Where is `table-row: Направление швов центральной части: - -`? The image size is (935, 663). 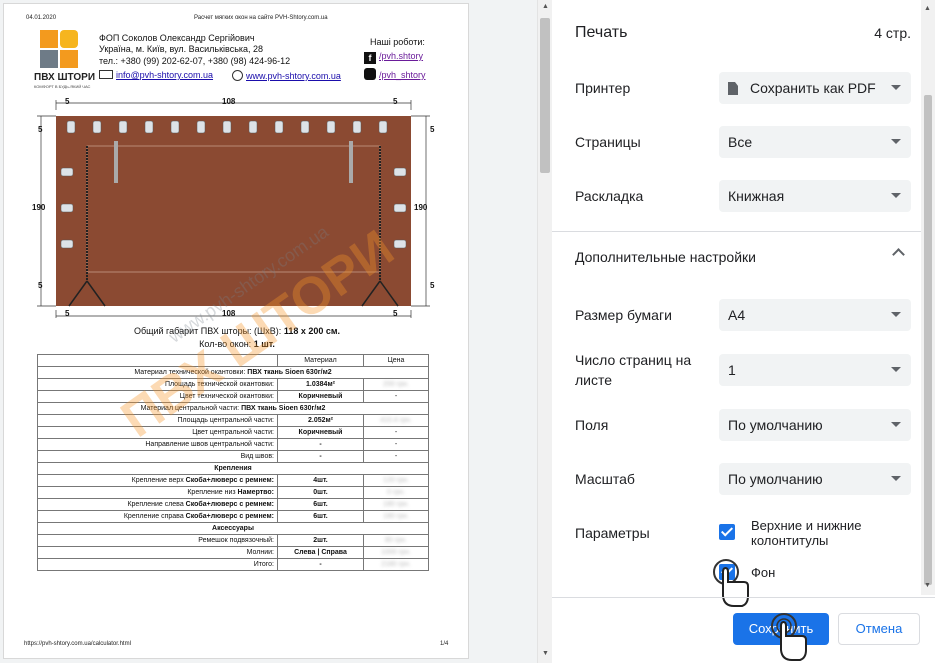
table-row: Направление швов центральной части: - - is located at coordinates (233, 444).